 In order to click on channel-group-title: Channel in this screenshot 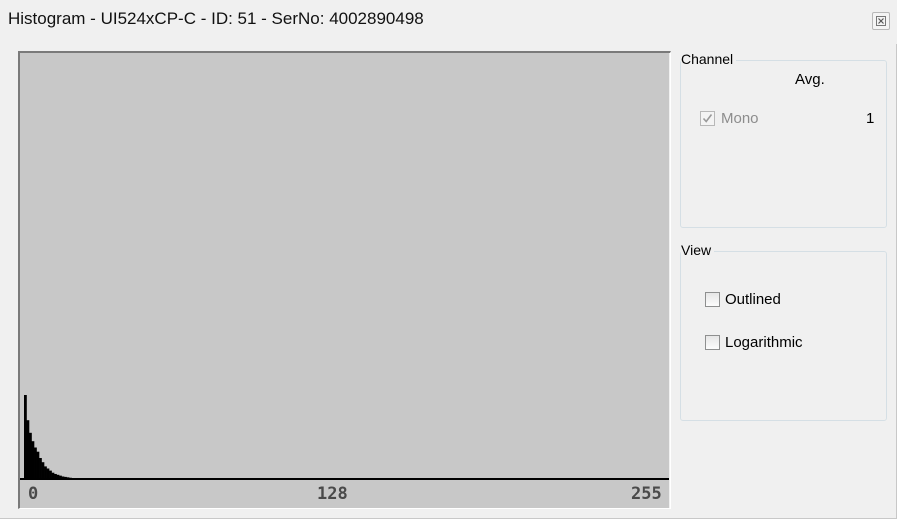, I will do `click(709, 59)`.